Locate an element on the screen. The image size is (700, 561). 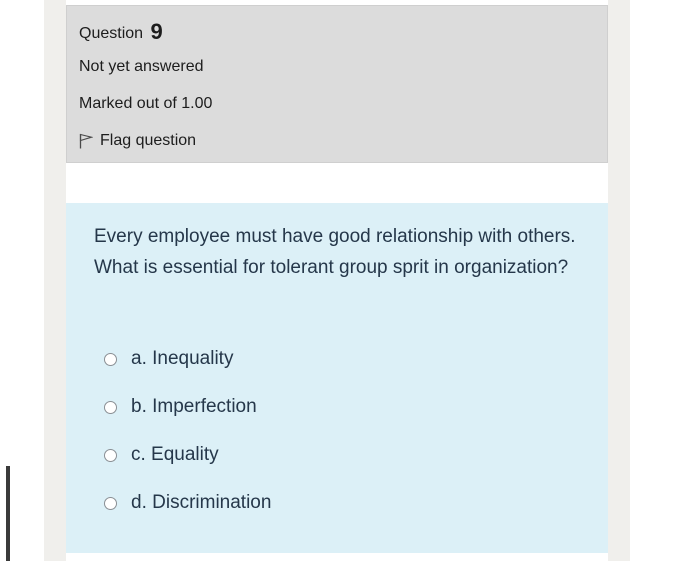
flag-question-link: Flag question is located at coordinates (137, 141).